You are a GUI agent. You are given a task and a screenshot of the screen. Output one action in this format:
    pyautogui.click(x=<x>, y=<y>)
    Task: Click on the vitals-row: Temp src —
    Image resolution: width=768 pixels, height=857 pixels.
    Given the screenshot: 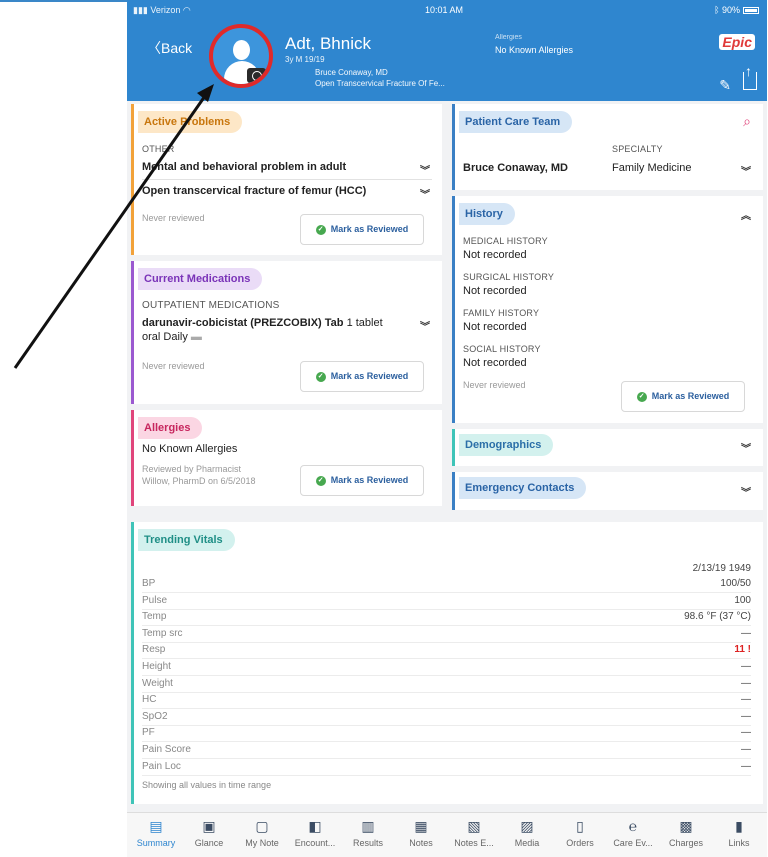 What is the action you would take?
    pyautogui.click(x=446, y=634)
    